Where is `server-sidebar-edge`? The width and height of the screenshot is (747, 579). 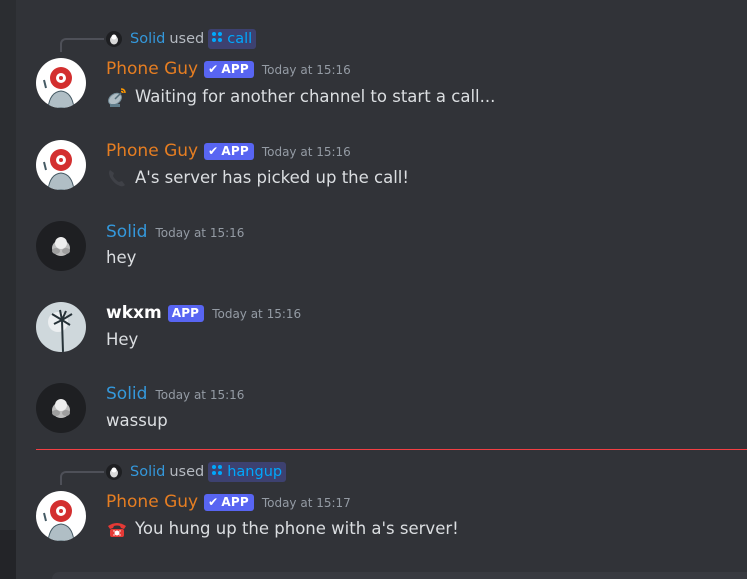 server-sidebar-edge is located at coordinates (8, 289).